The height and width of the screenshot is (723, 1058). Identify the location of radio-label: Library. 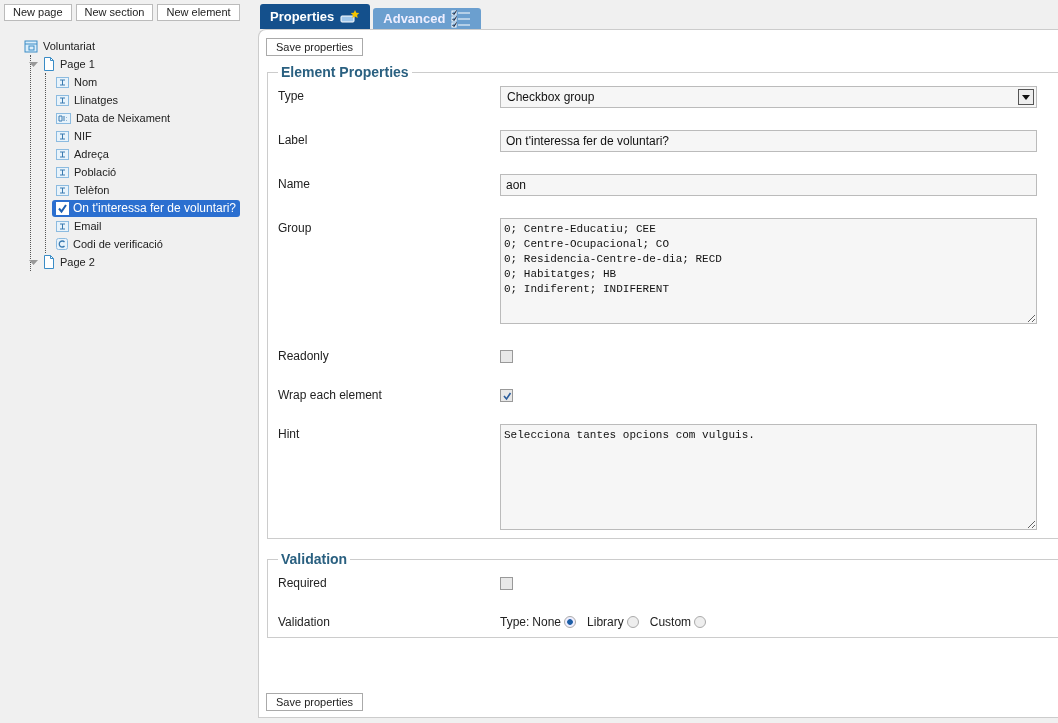
(605, 622).